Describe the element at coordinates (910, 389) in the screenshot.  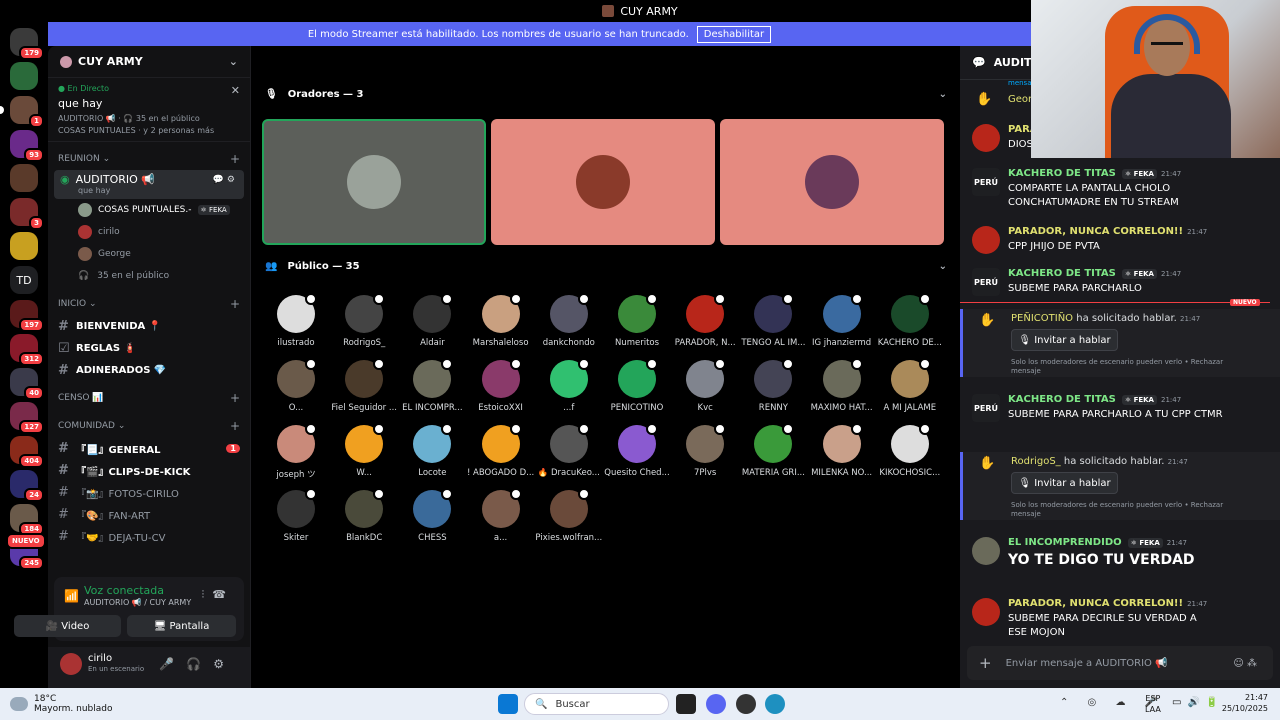
I see `audience-member: A MI JALAME` at that location.